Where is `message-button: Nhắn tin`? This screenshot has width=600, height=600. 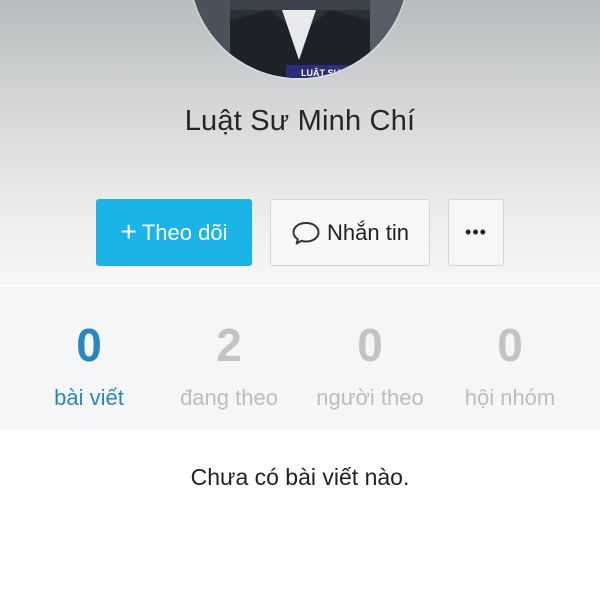
message-button: Nhắn tin is located at coordinates (350, 232).